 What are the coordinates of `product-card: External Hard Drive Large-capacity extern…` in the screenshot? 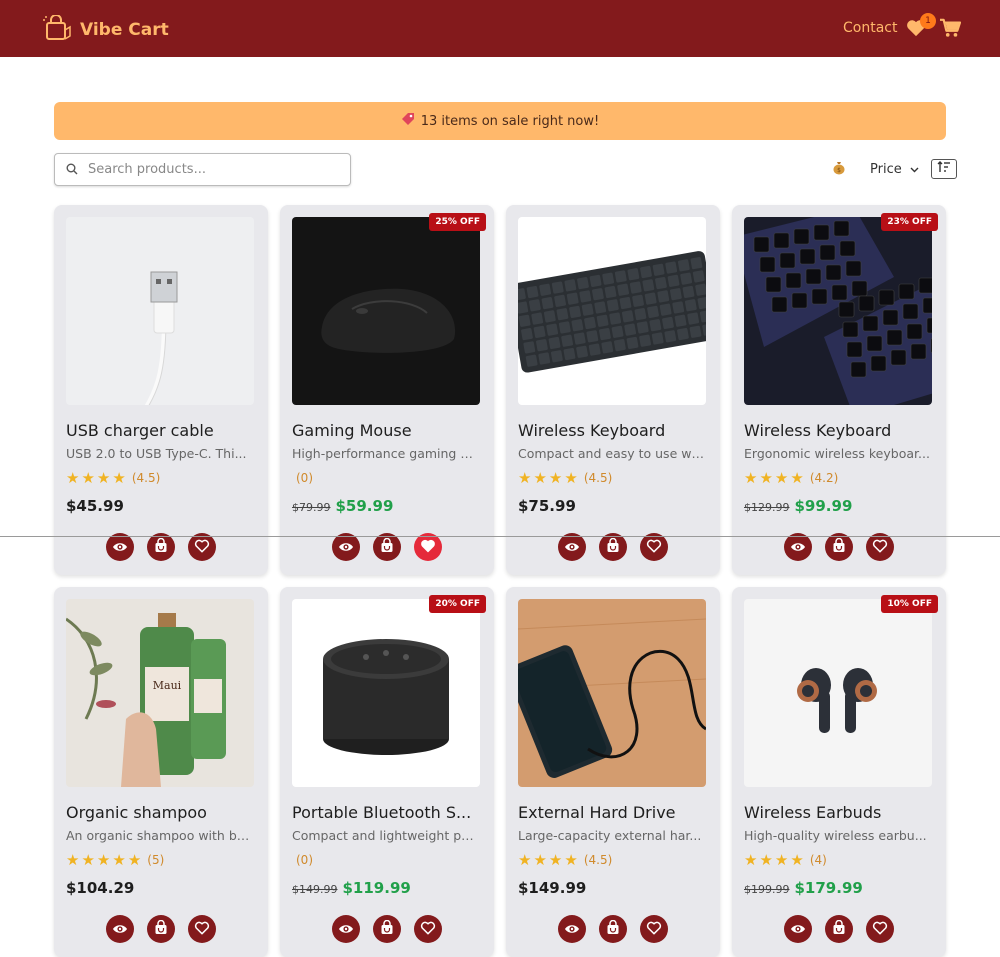 It's located at (613, 772).